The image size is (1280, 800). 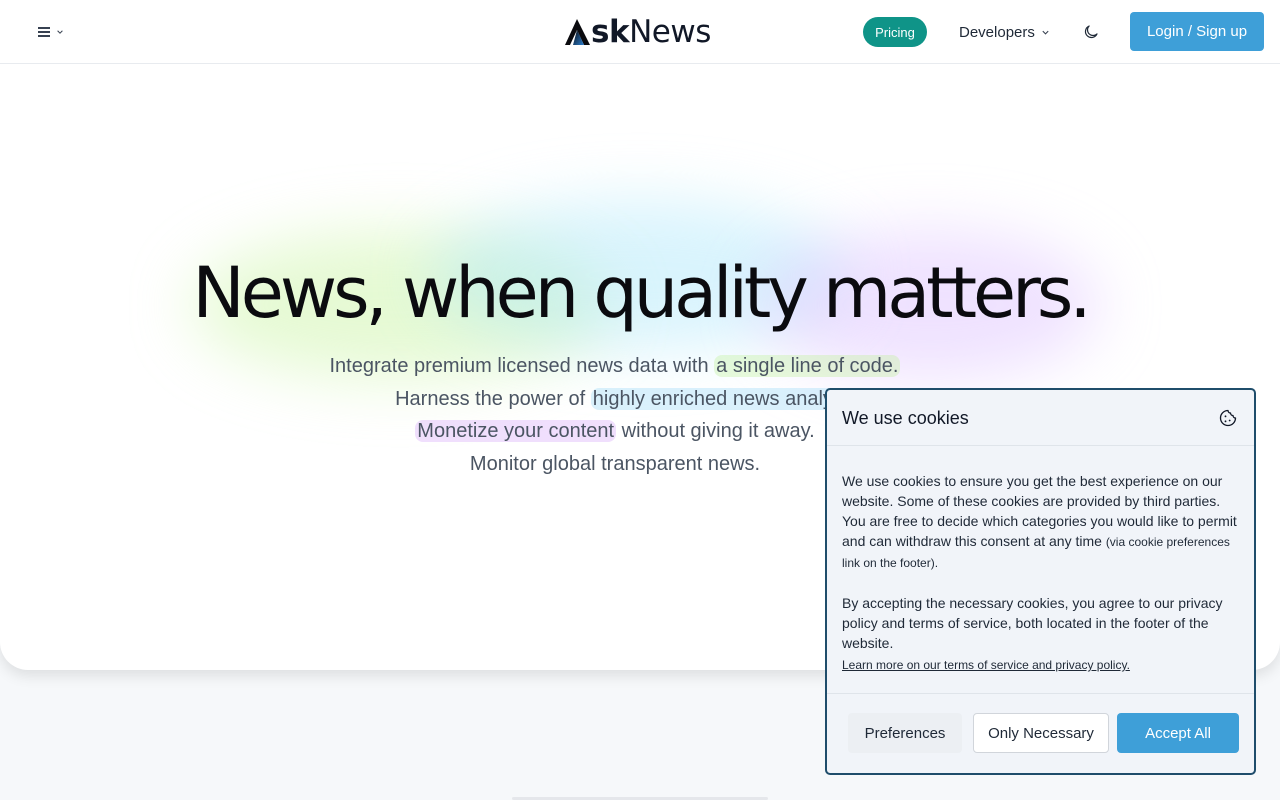 What do you see at coordinates (712, 398) in the screenshot?
I see `tagline-highlight: highly enriched news analy` at bounding box center [712, 398].